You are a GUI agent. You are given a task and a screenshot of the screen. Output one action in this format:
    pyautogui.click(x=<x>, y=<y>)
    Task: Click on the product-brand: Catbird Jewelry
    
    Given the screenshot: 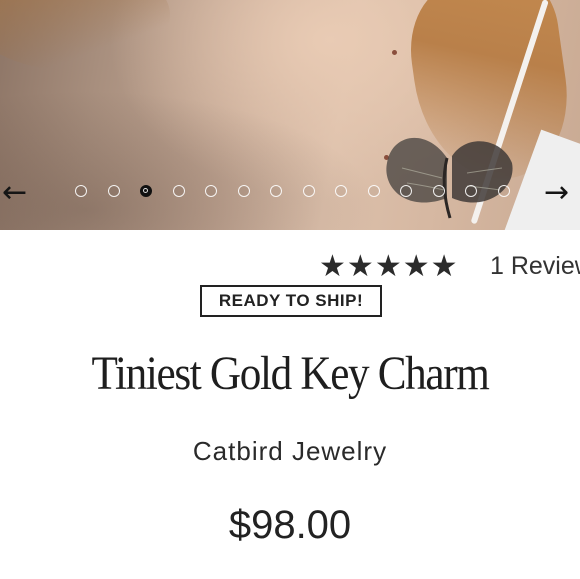 What is the action you would take?
    pyautogui.click(x=290, y=451)
    